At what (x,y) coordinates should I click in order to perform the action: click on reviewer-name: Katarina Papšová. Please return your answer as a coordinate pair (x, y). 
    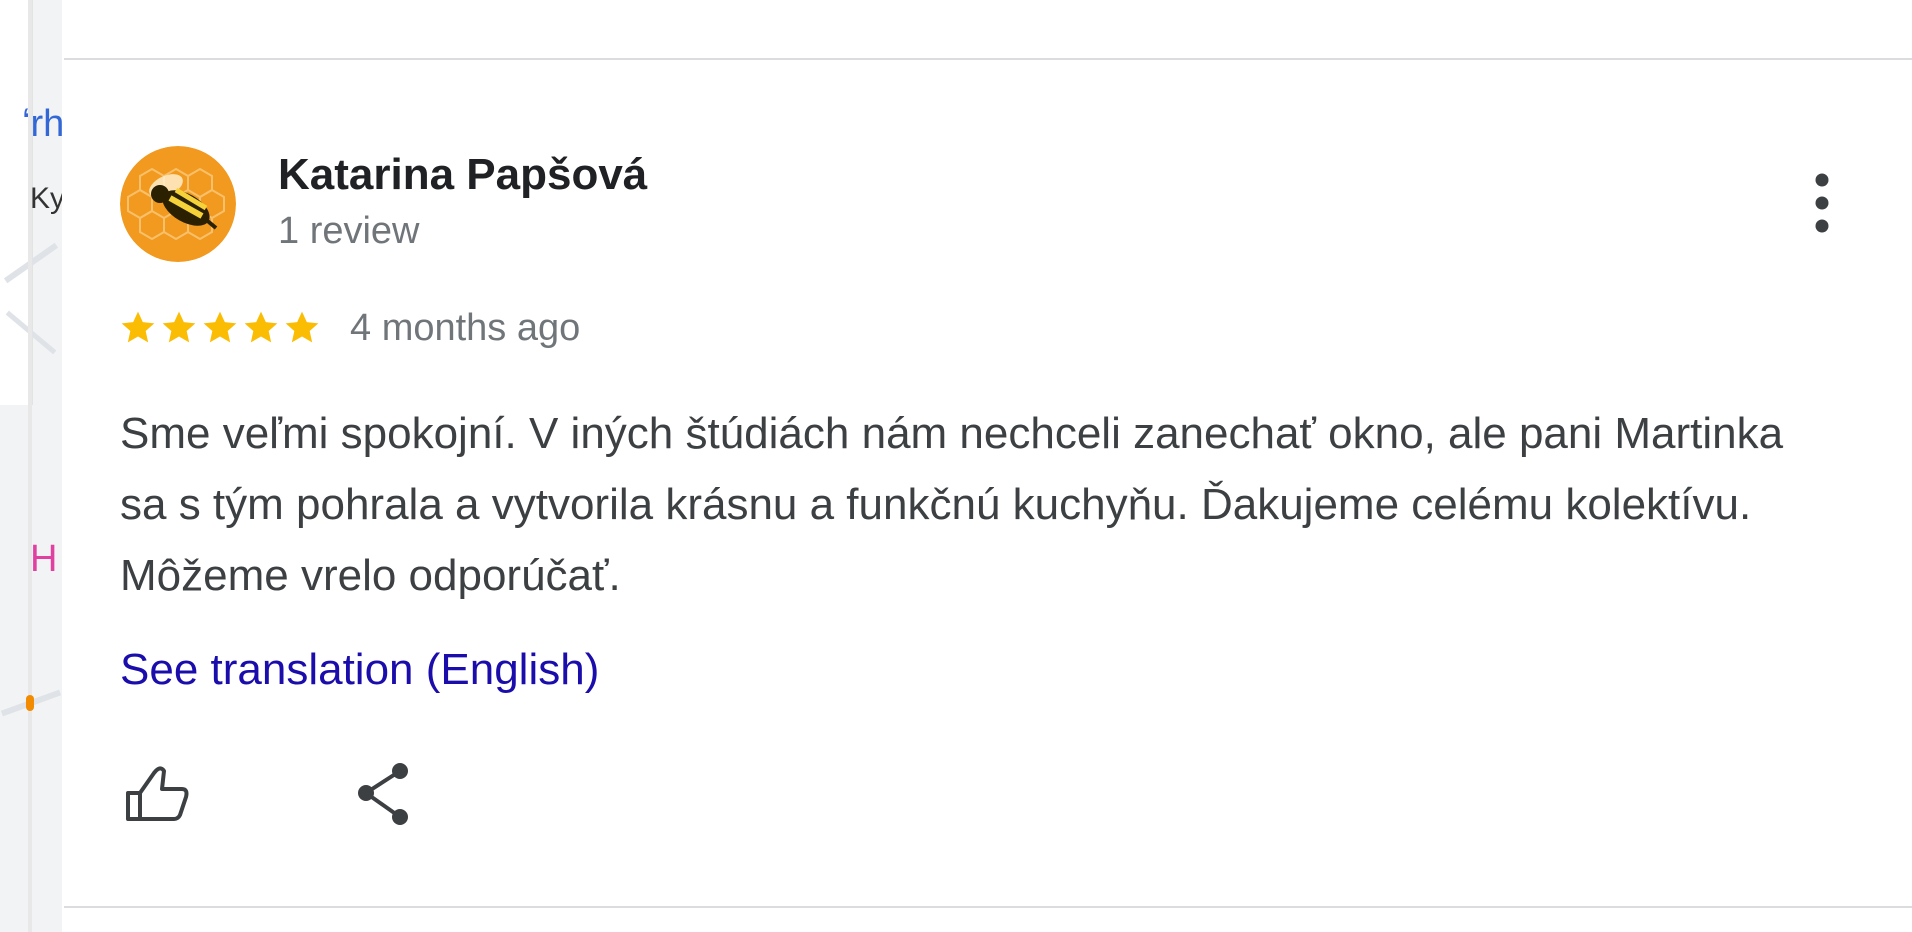
    Looking at the image, I should click on (462, 175).